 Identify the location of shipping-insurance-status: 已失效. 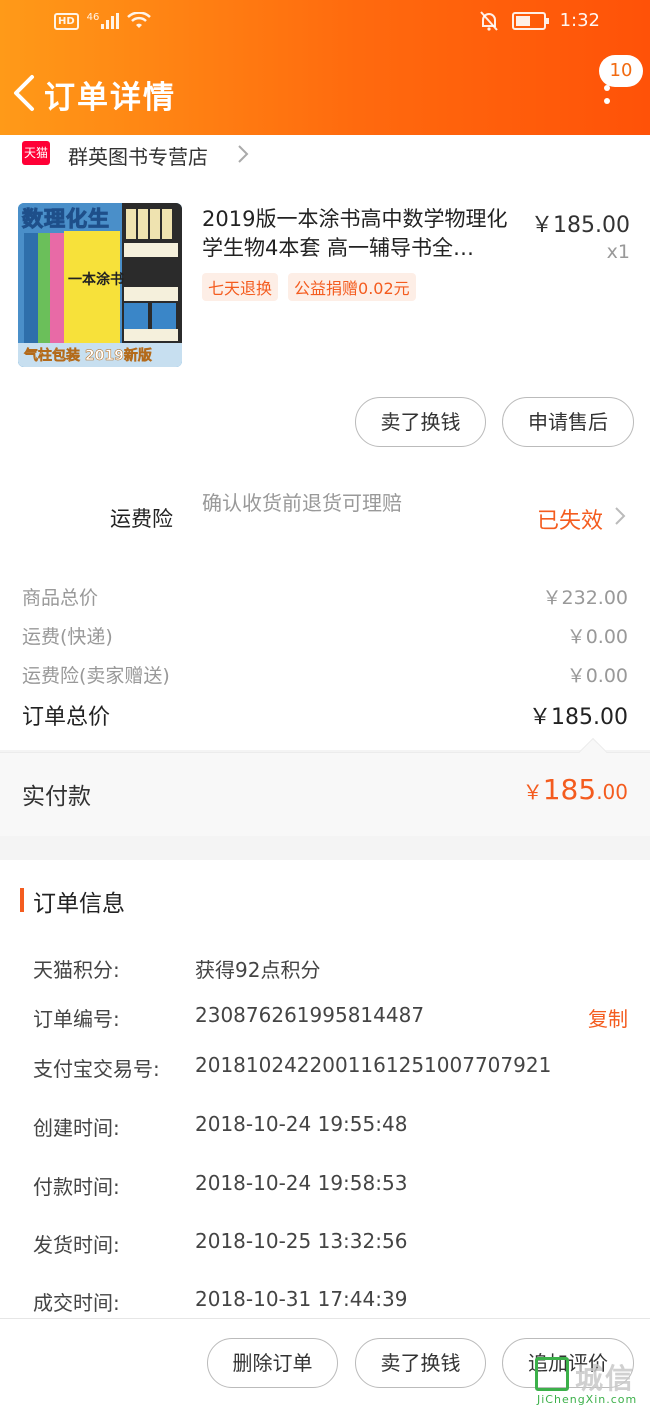
(570, 519).